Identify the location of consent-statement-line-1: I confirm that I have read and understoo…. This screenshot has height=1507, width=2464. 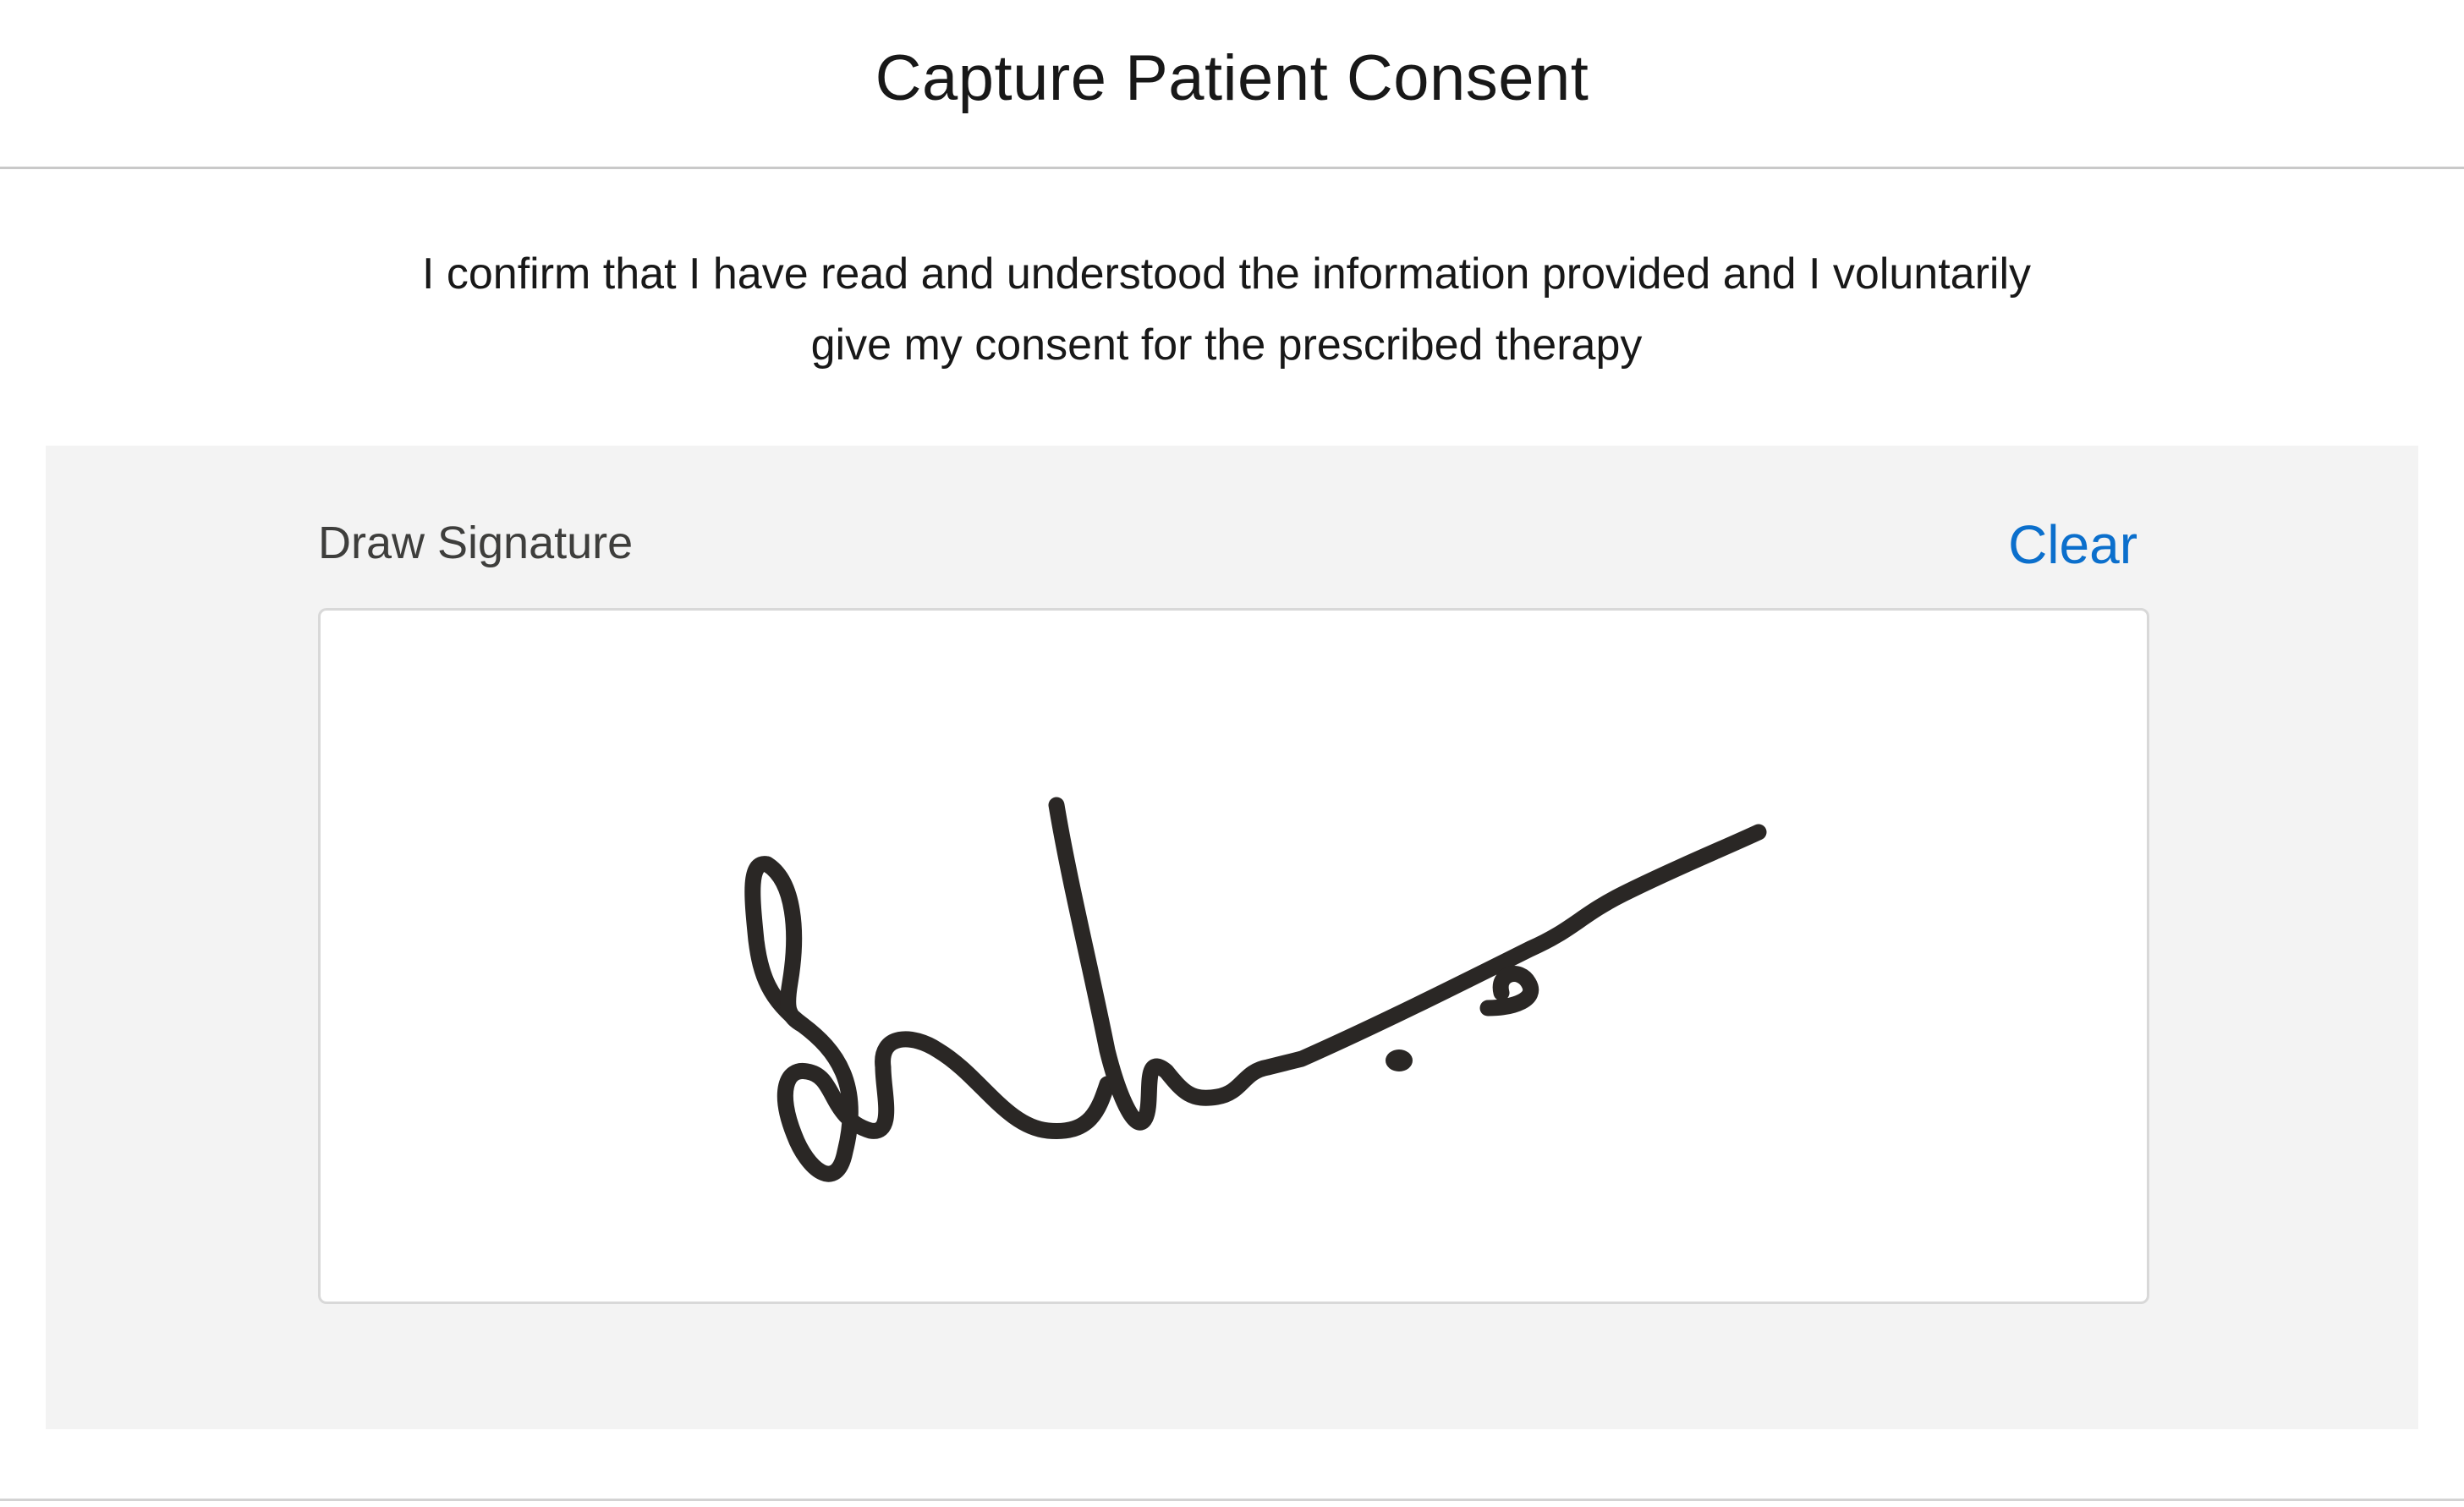
(1226, 274).